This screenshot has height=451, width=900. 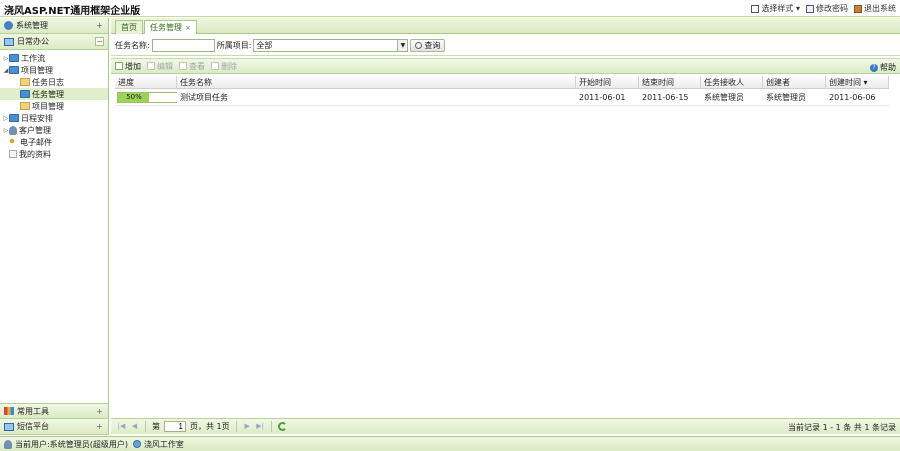 I want to click on column-header-end-time: 结束时间, so click(x=670, y=82).